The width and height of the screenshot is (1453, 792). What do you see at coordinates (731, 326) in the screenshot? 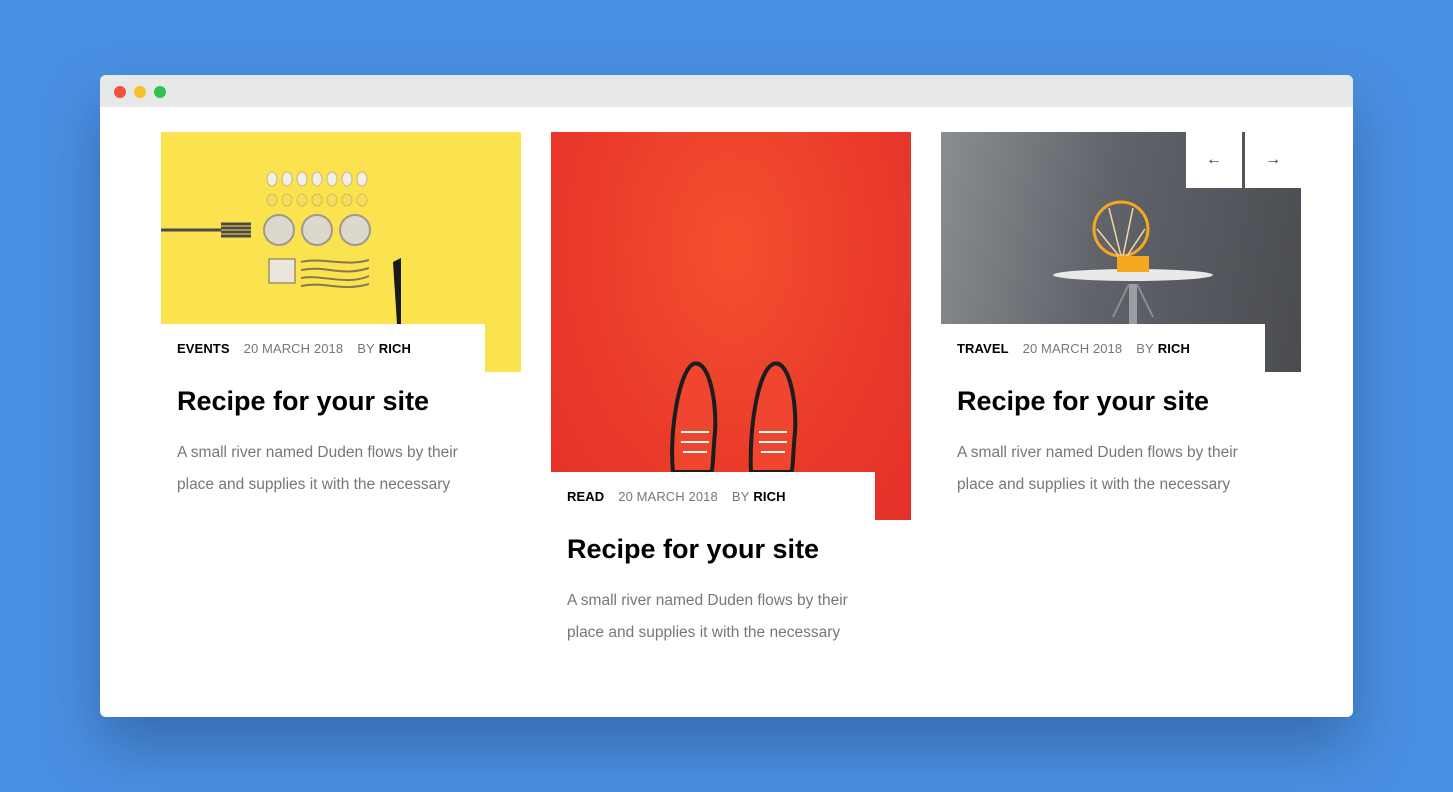
I see `post-image` at bounding box center [731, 326].